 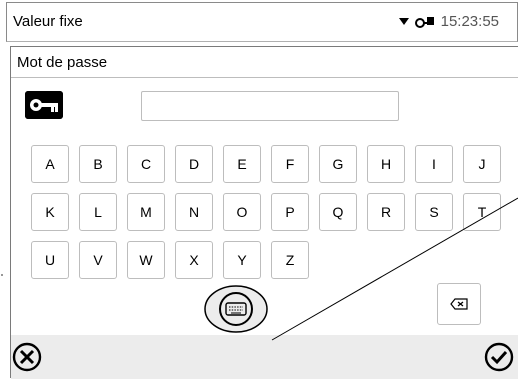 I want to click on key-y: Y, so click(x=242, y=260).